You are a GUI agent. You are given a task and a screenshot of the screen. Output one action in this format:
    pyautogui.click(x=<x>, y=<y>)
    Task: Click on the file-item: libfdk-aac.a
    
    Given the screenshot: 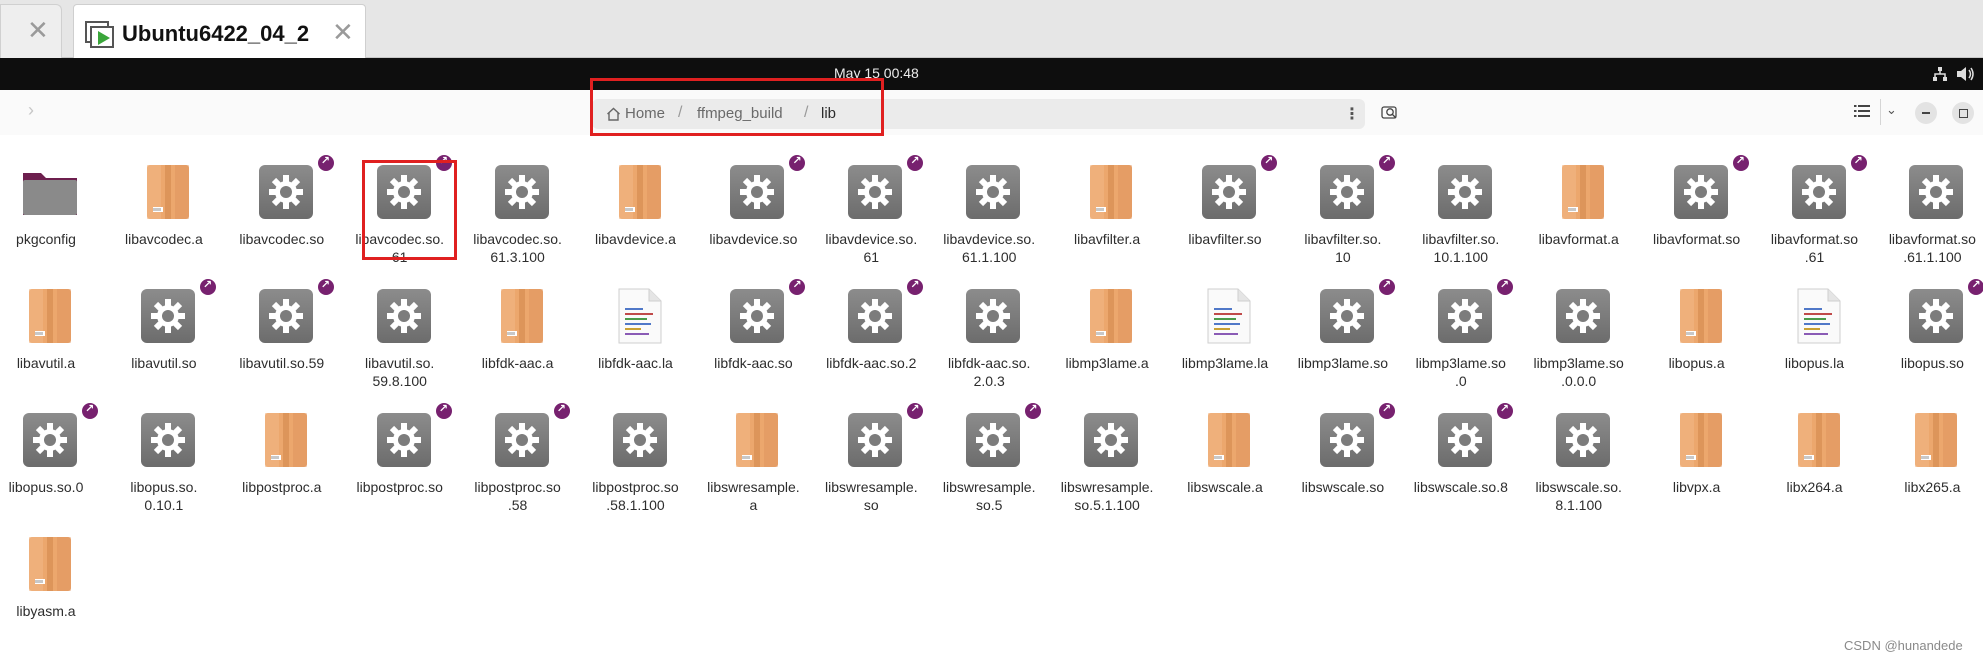 What is the action you would take?
    pyautogui.click(x=518, y=328)
    